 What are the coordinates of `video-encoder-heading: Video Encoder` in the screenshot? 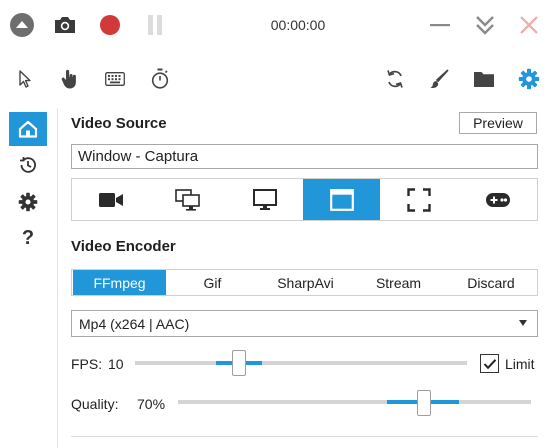 It's located at (123, 246).